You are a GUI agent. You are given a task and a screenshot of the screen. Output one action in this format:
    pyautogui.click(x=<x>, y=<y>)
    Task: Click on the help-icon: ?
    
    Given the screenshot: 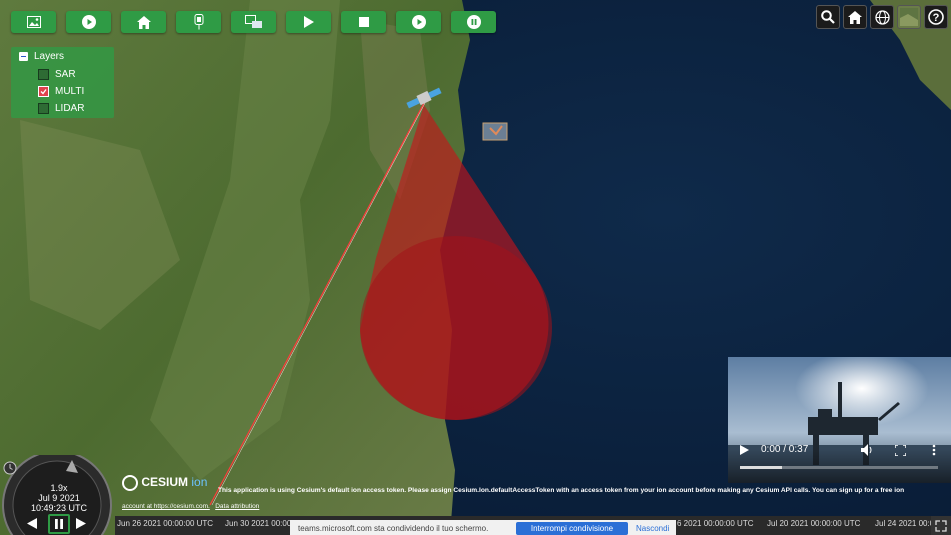 What is the action you would take?
    pyautogui.click(x=936, y=17)
    